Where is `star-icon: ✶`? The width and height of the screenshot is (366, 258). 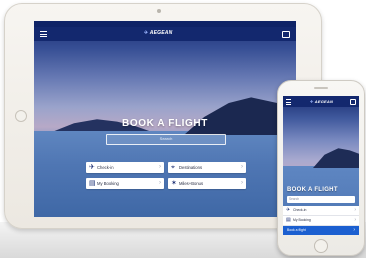
star-icon: ✶ is located at coordinates (174, 183).